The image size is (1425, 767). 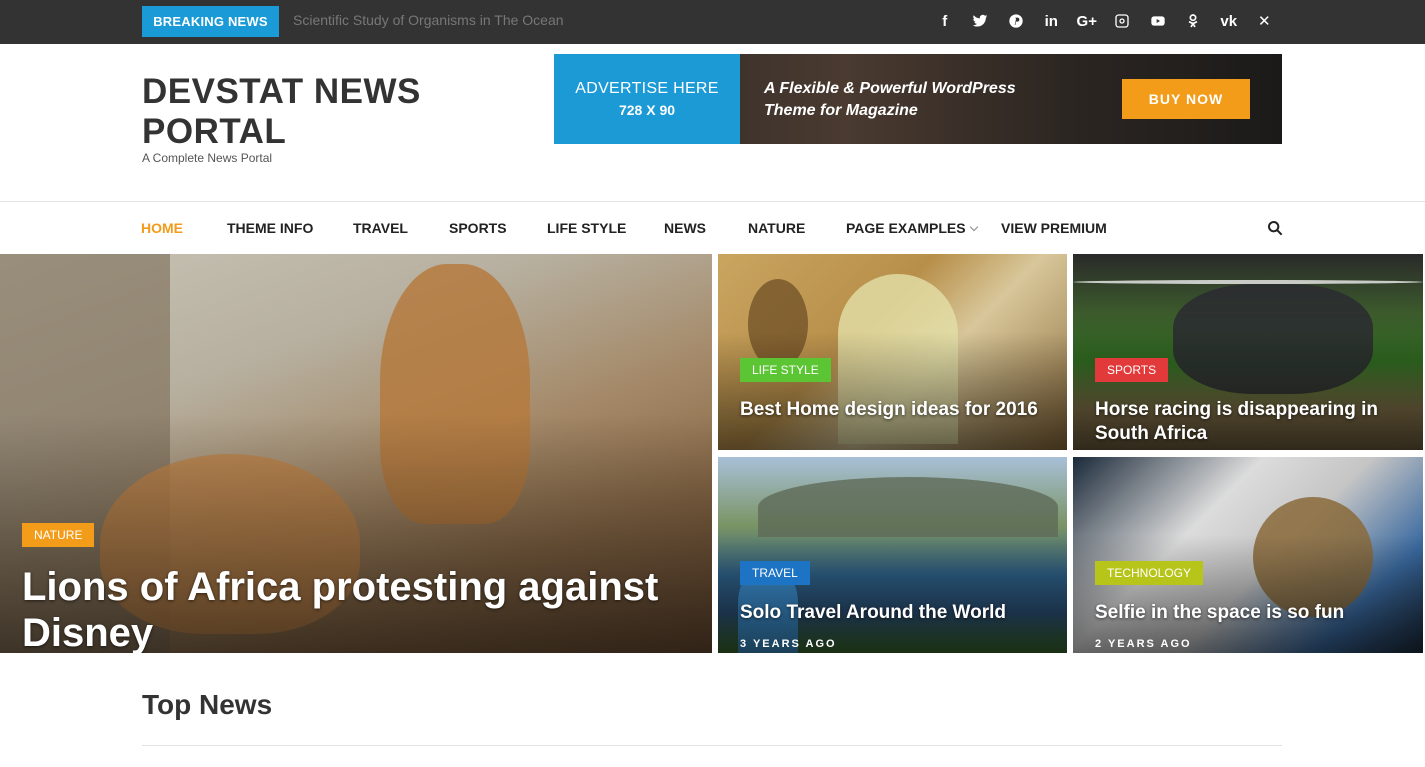 I want to click on site-title: DEVSTAT NEWS PORTAL, so click(x=292, y=112).